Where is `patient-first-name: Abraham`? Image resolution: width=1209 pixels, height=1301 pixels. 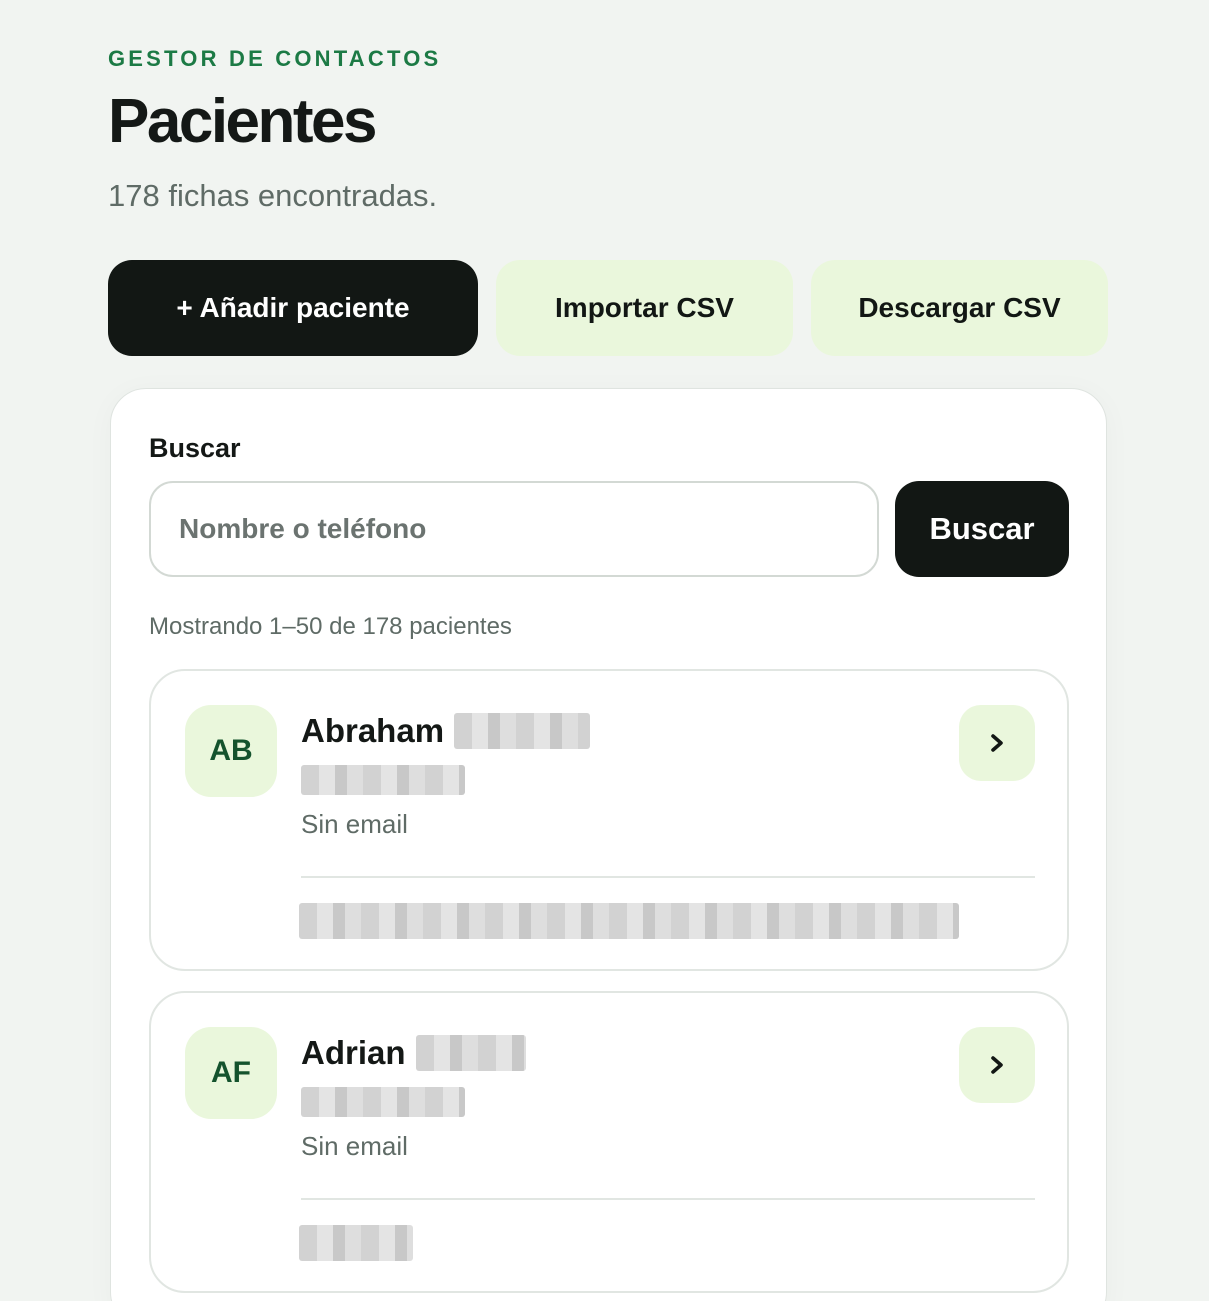 patient-first-name: Abraham is located at coordinates (373, 730).